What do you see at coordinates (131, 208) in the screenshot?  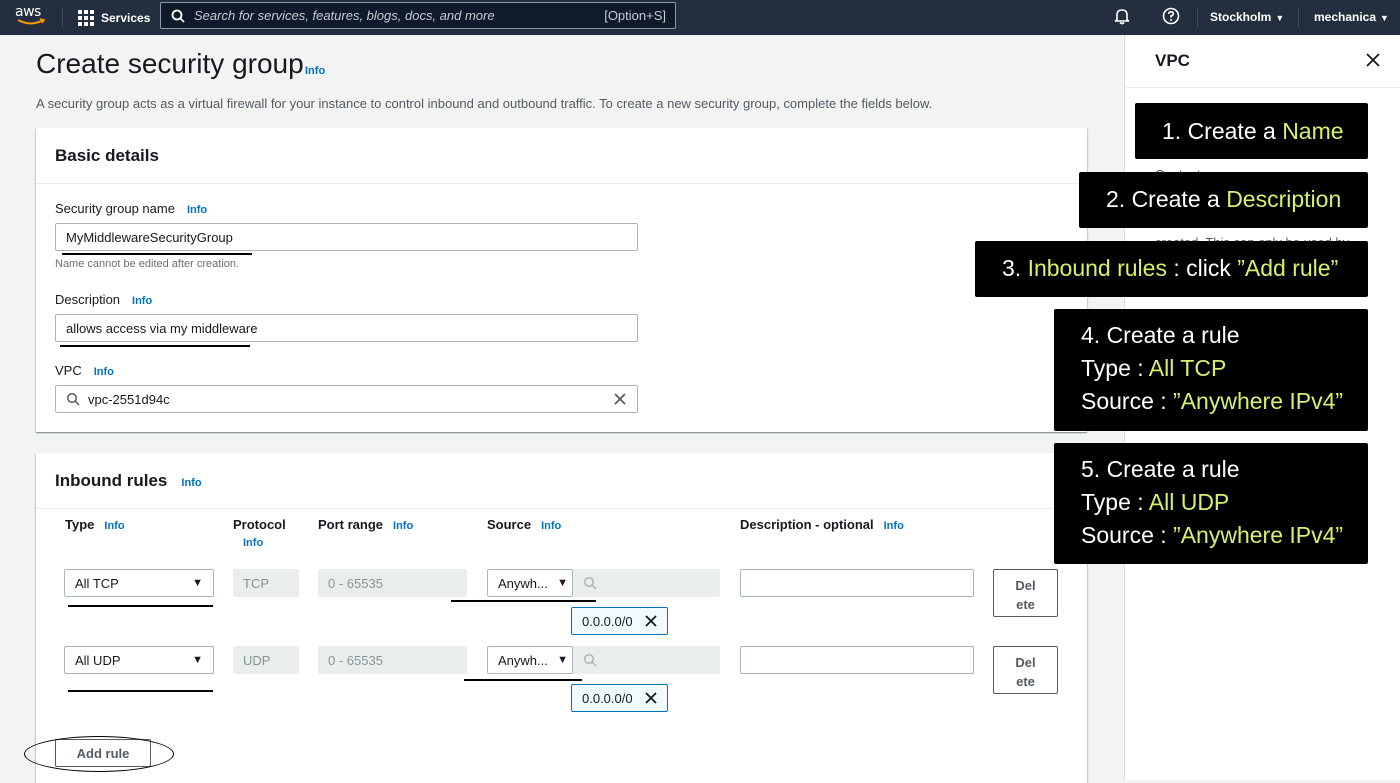 I see `security-group-name-label: Security group name Info` at bounding box center [131, 208].